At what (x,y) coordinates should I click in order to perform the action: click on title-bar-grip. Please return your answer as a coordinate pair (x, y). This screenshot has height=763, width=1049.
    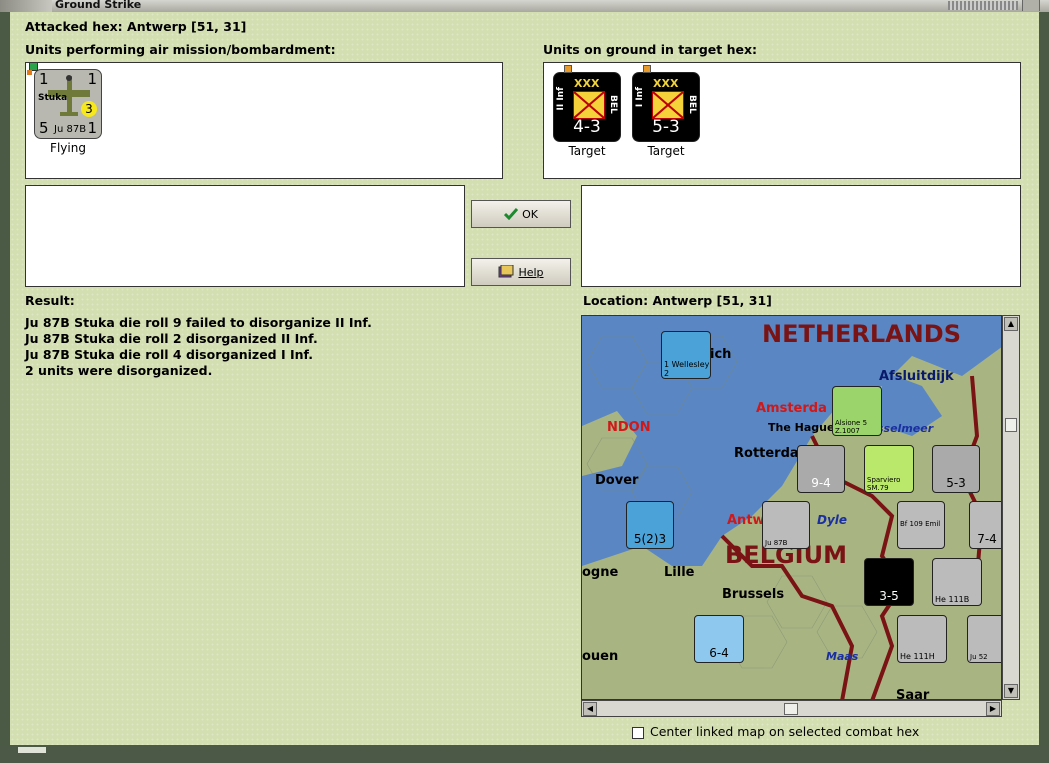
    Looking at the image, I should click on (983, 5).